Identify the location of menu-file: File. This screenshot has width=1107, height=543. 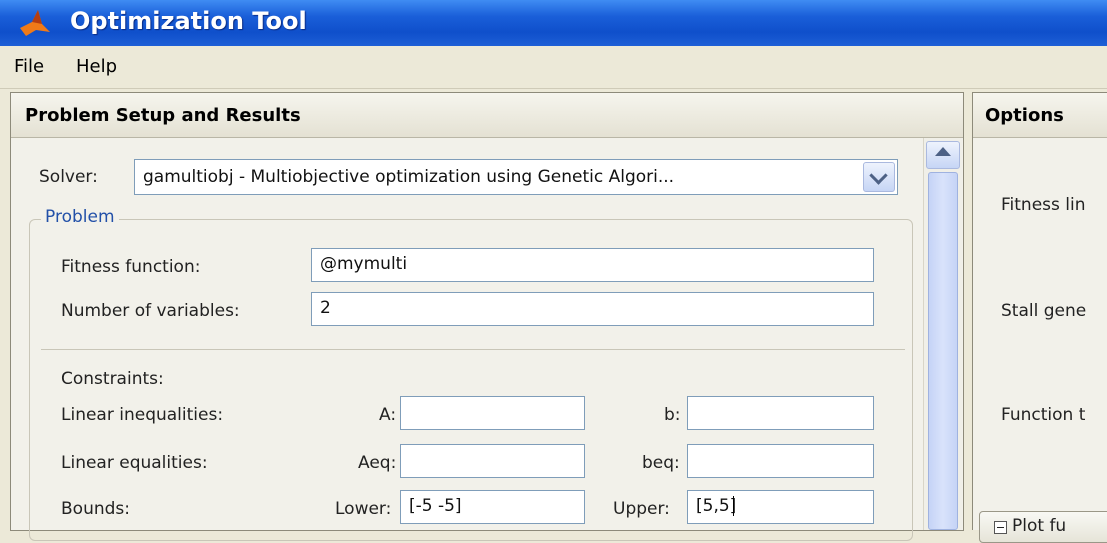
(29, 66).